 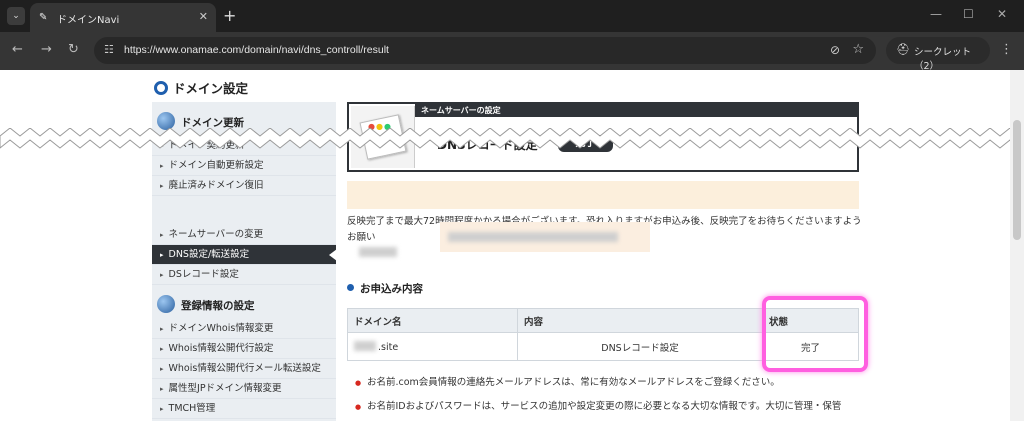 I want to click on incognito-label: シークレット（2）, so click(x=943, y=59).